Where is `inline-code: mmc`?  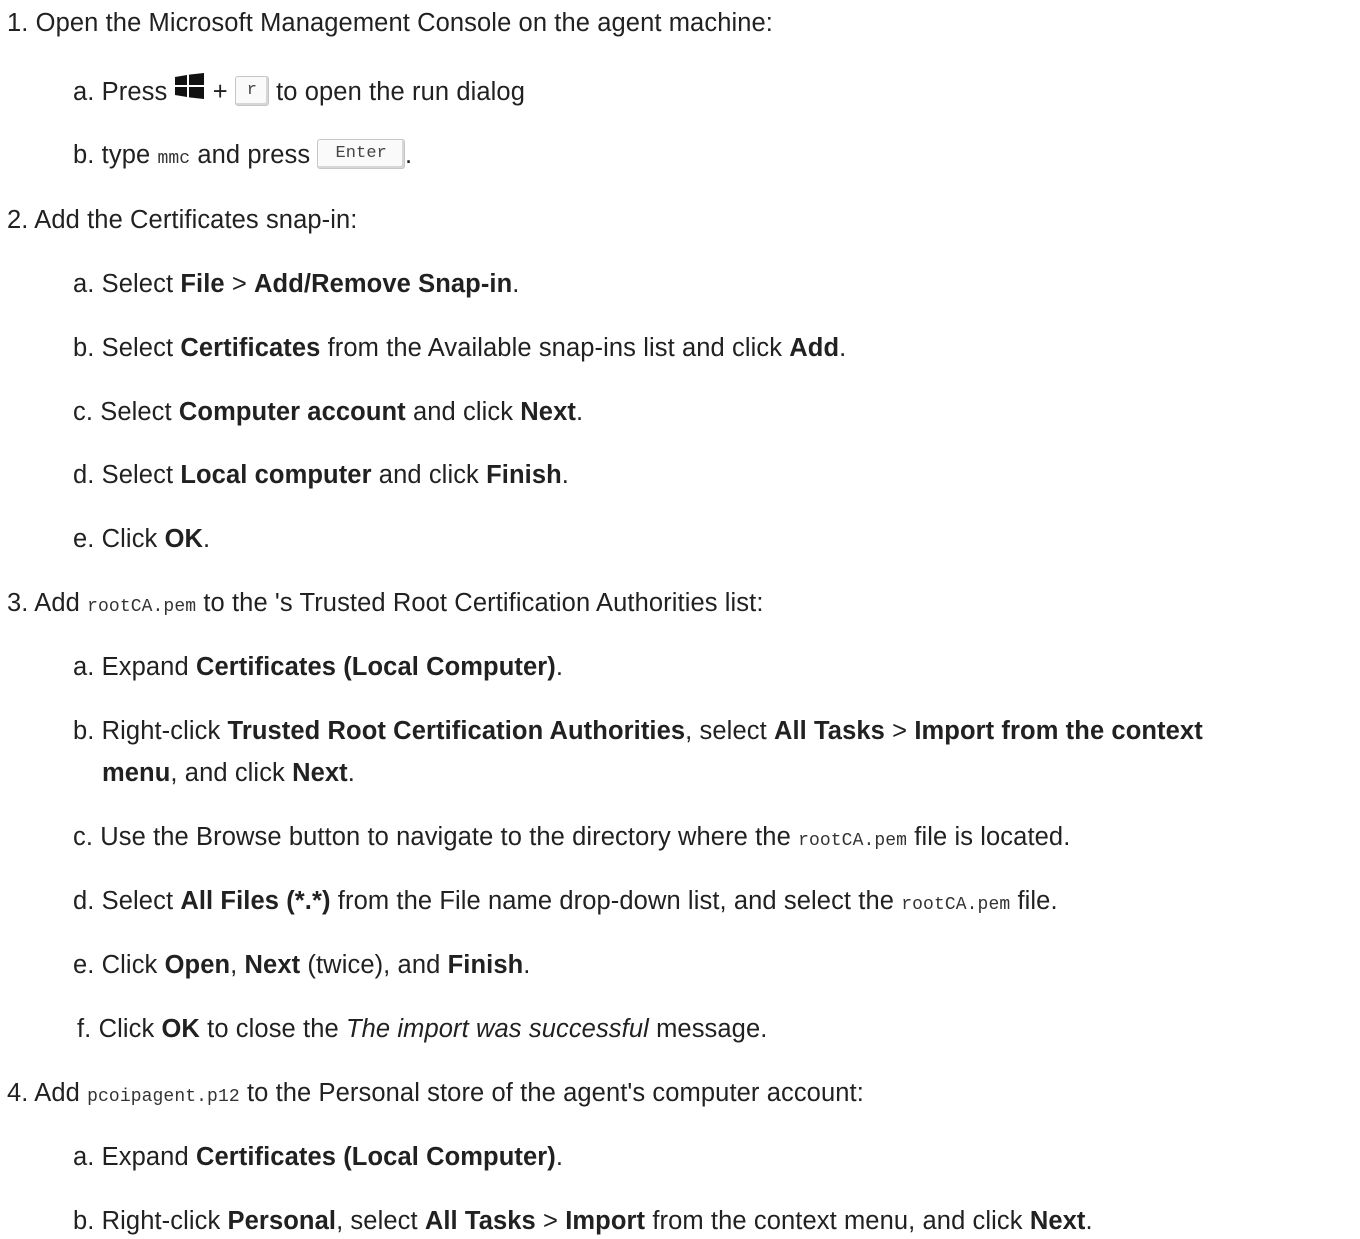
inline-code: mmc is located at coordinates (174, 159).